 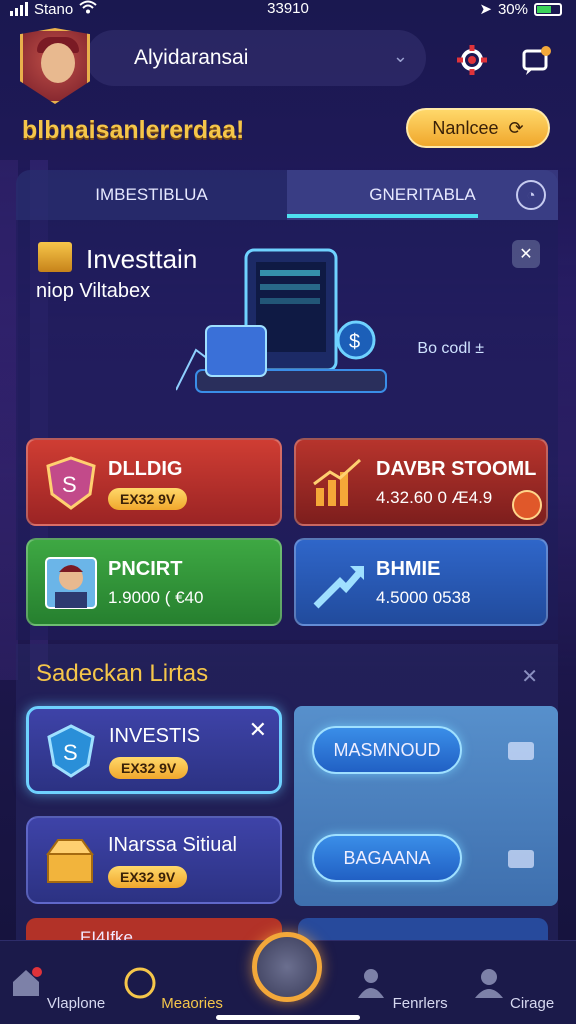 I want to click on nav-label: Vlaplone, so click(x=76, y=1003).